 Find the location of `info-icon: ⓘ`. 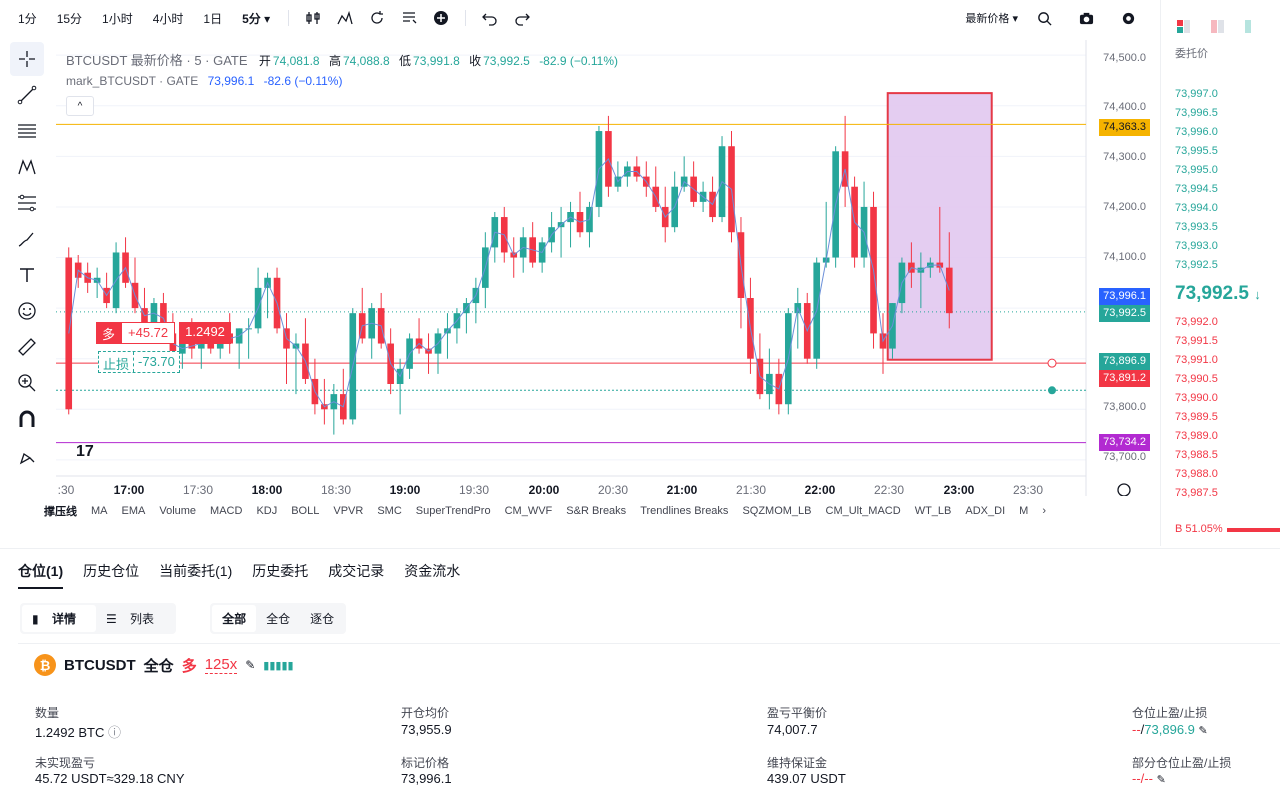

info-icon: ⓘ is located at coordinates (114, 732).